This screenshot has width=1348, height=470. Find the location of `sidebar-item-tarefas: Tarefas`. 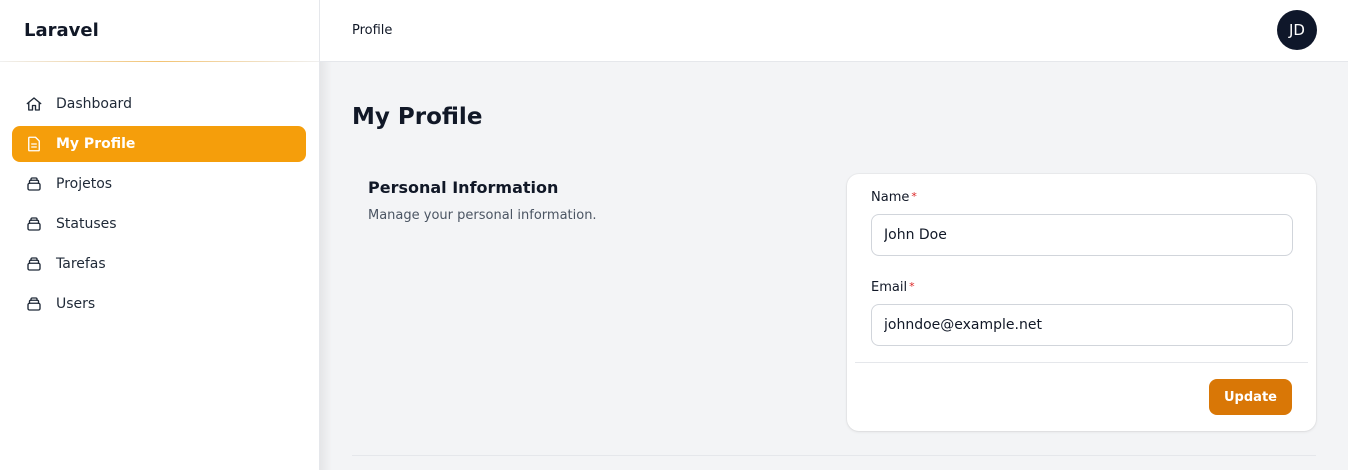

sidebar-item-tarefas: Tarefas is located at coordinates (159, 264).